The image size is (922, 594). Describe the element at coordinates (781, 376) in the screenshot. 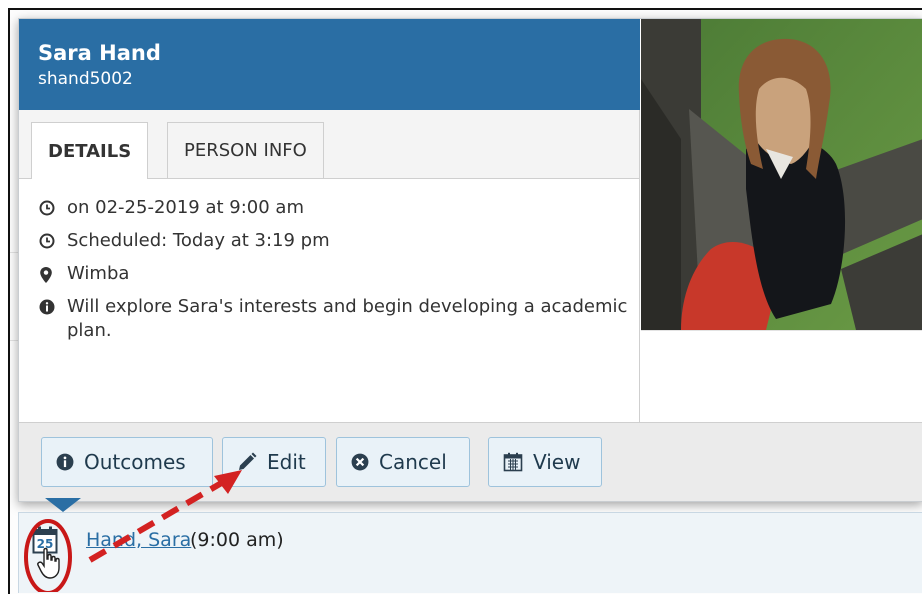

I see `photo-panel-blank` at that location.